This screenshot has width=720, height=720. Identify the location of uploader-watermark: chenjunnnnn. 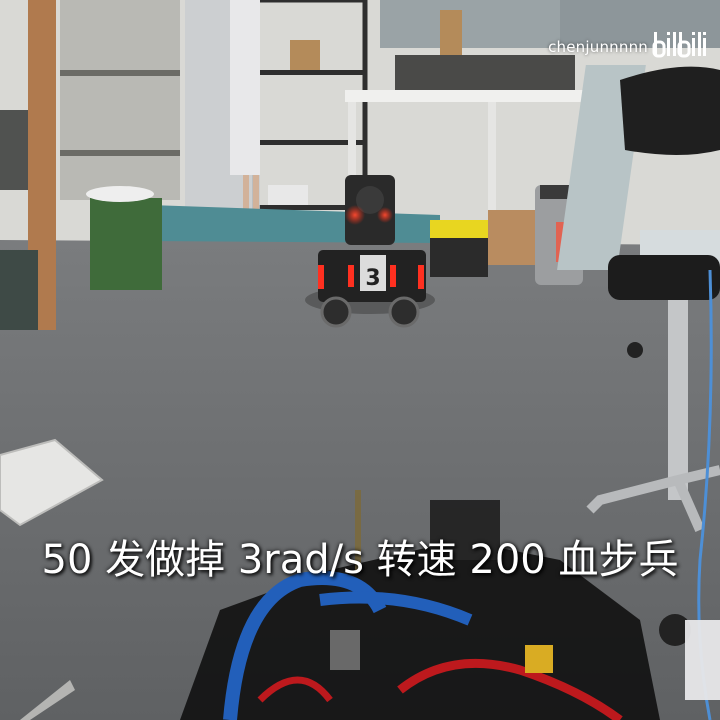
(598, 47).